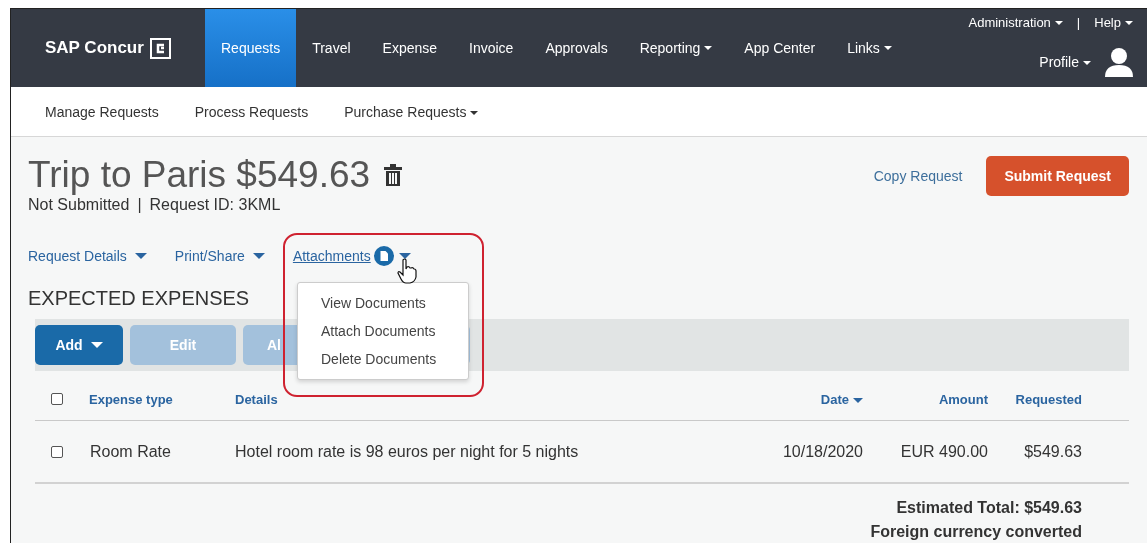  What do you see at coordinates (139, 299) in the screenshot?
I see `section-title: EXPECTED EXPENSES` at bounding box center [139, 299].